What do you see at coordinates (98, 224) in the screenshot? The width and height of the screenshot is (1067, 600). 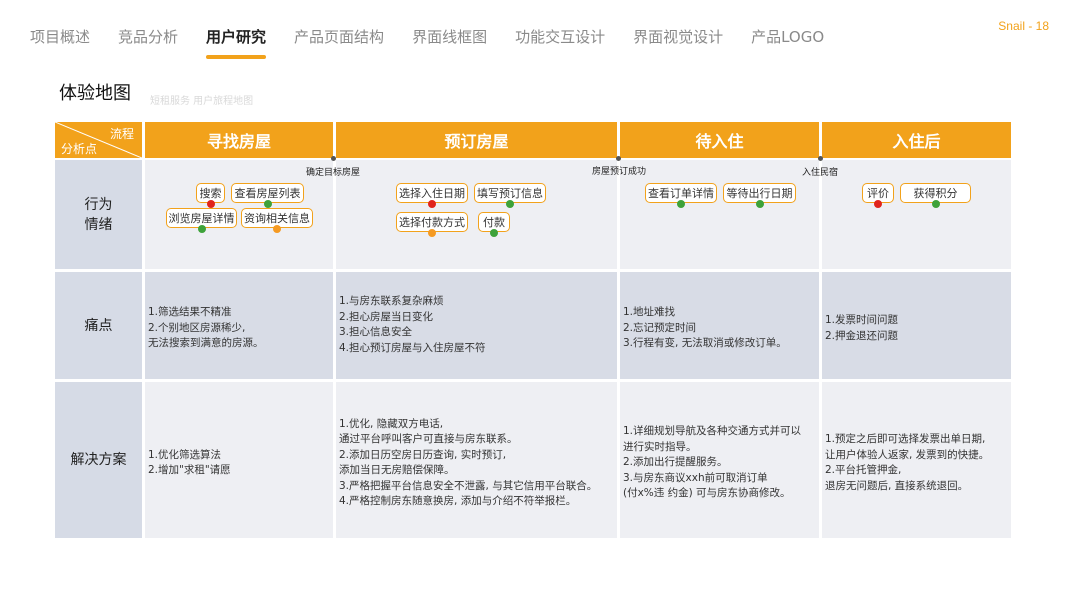 I see `row-label-emotion: 情绪` at bounding box center [98, 224].